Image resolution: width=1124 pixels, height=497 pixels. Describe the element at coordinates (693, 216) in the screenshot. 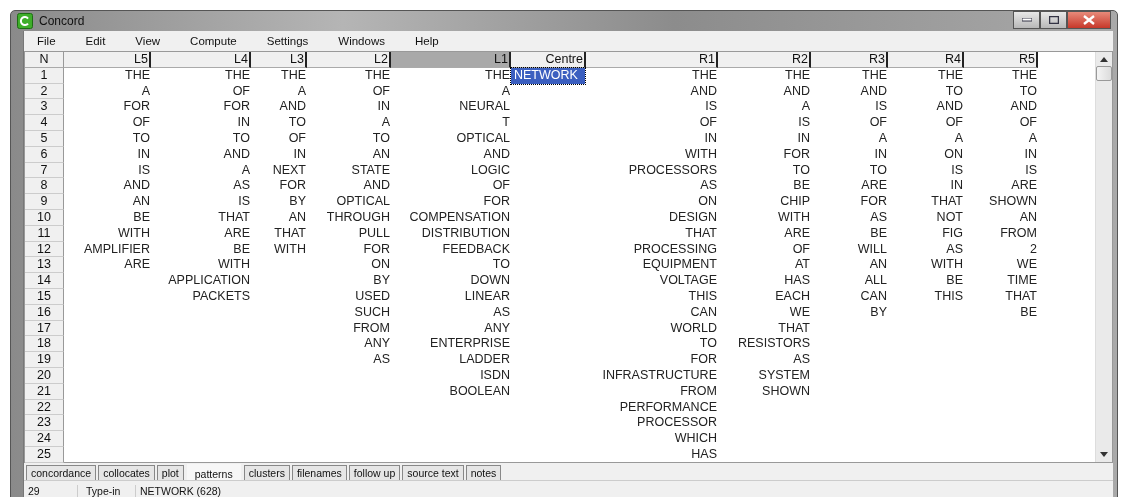

I see `table-cell: DESIGN` at that location.